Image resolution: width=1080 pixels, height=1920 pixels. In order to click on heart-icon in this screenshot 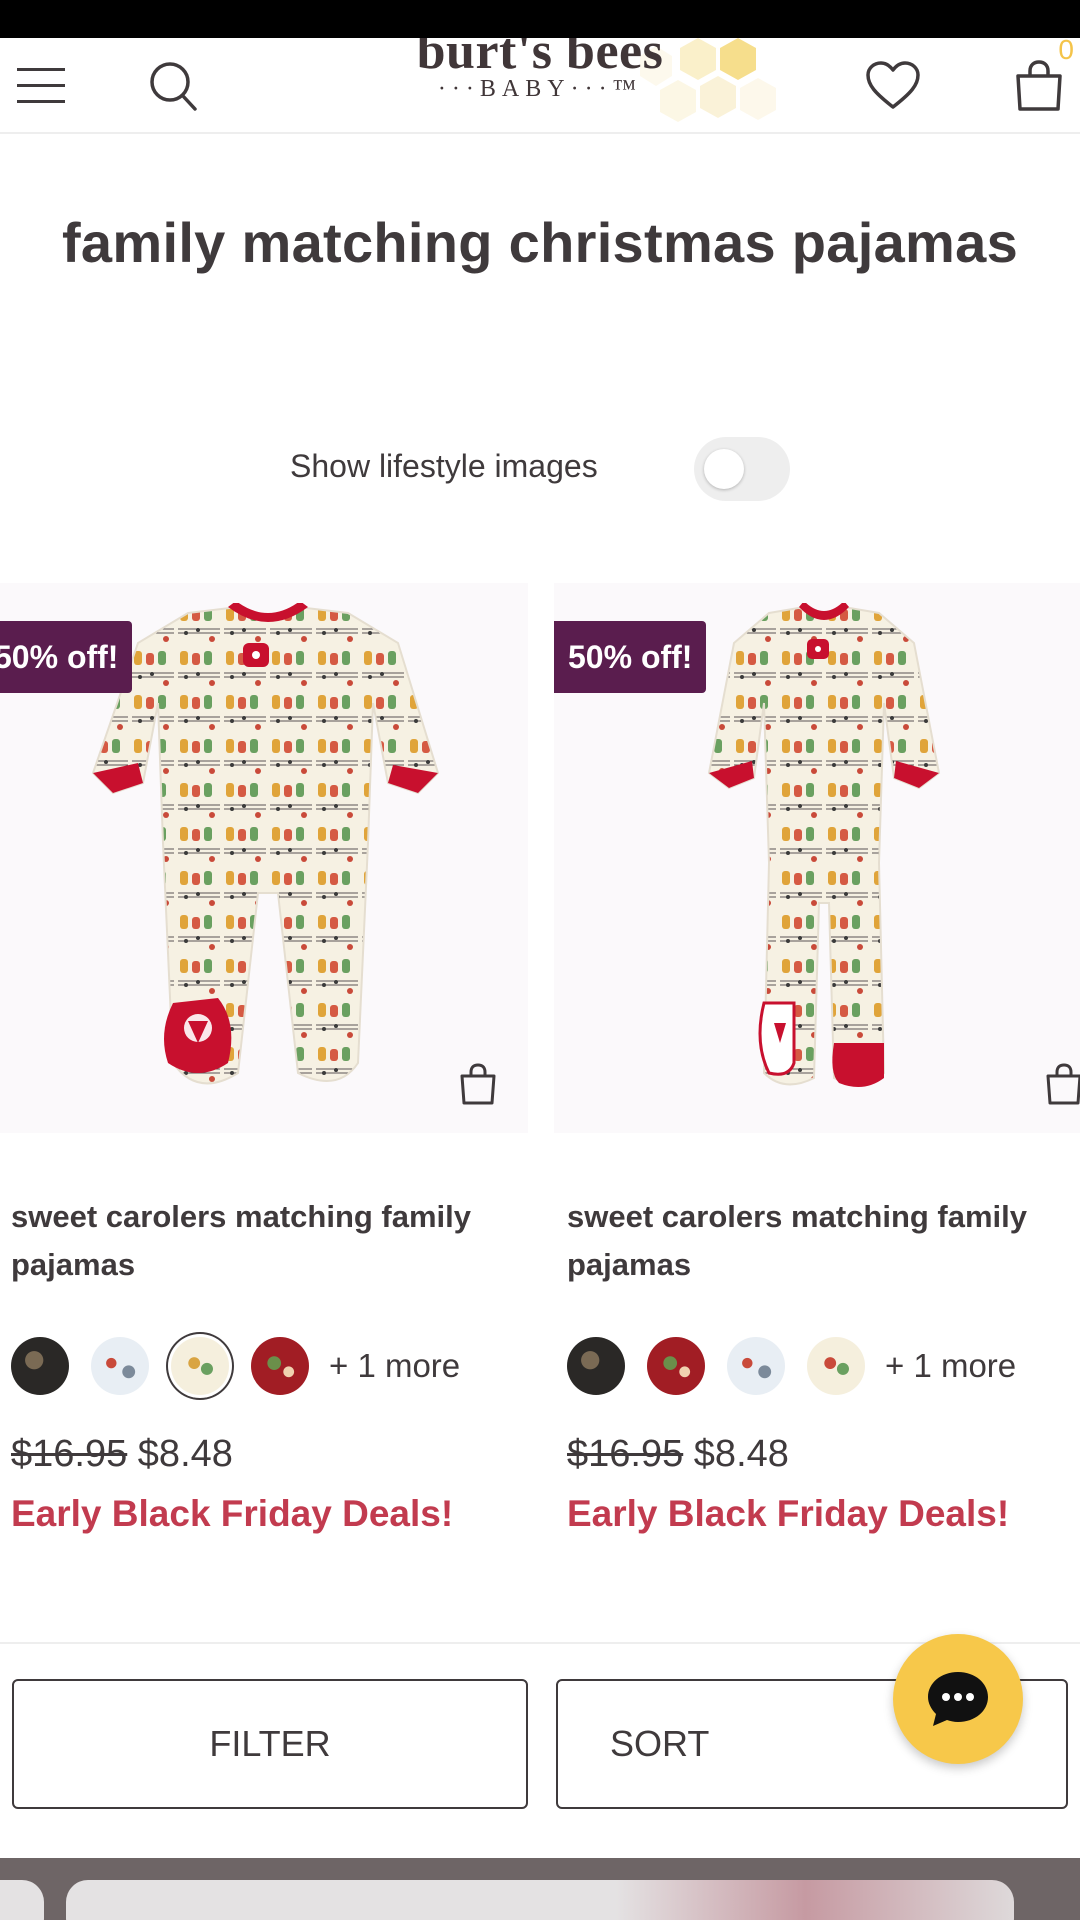, I will do `click(893, 85)`.